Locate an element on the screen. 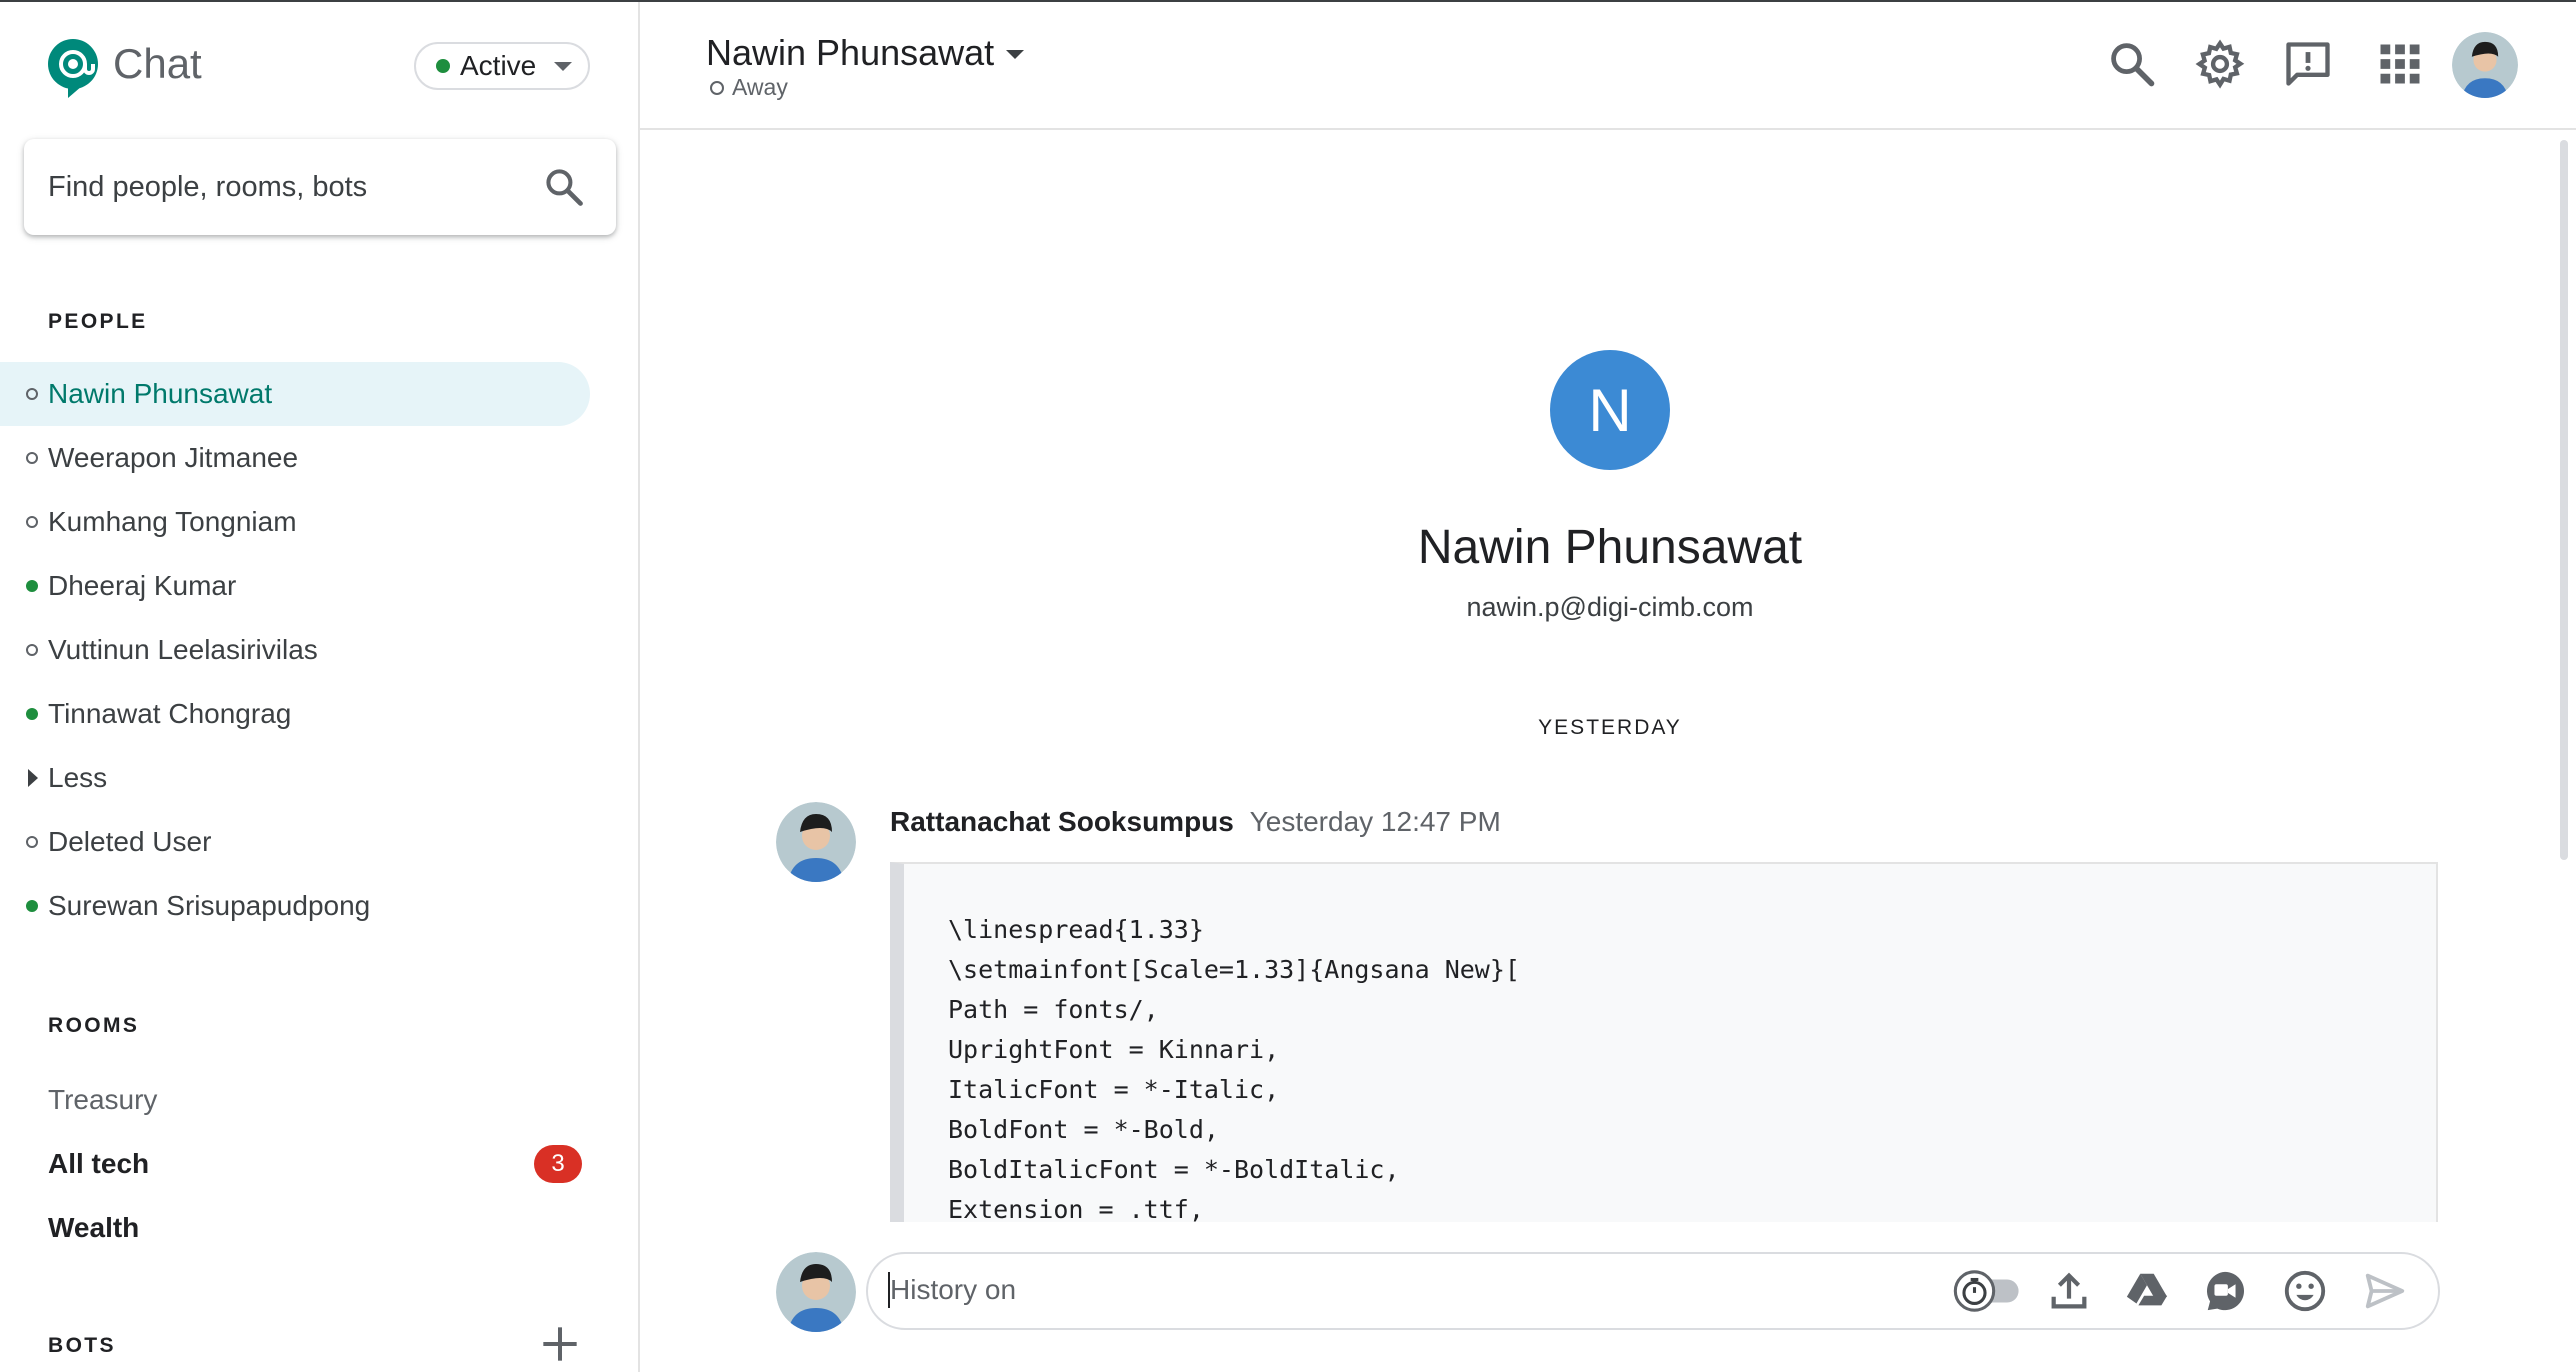  feedback-icon is located at coordinates (2308, 64).